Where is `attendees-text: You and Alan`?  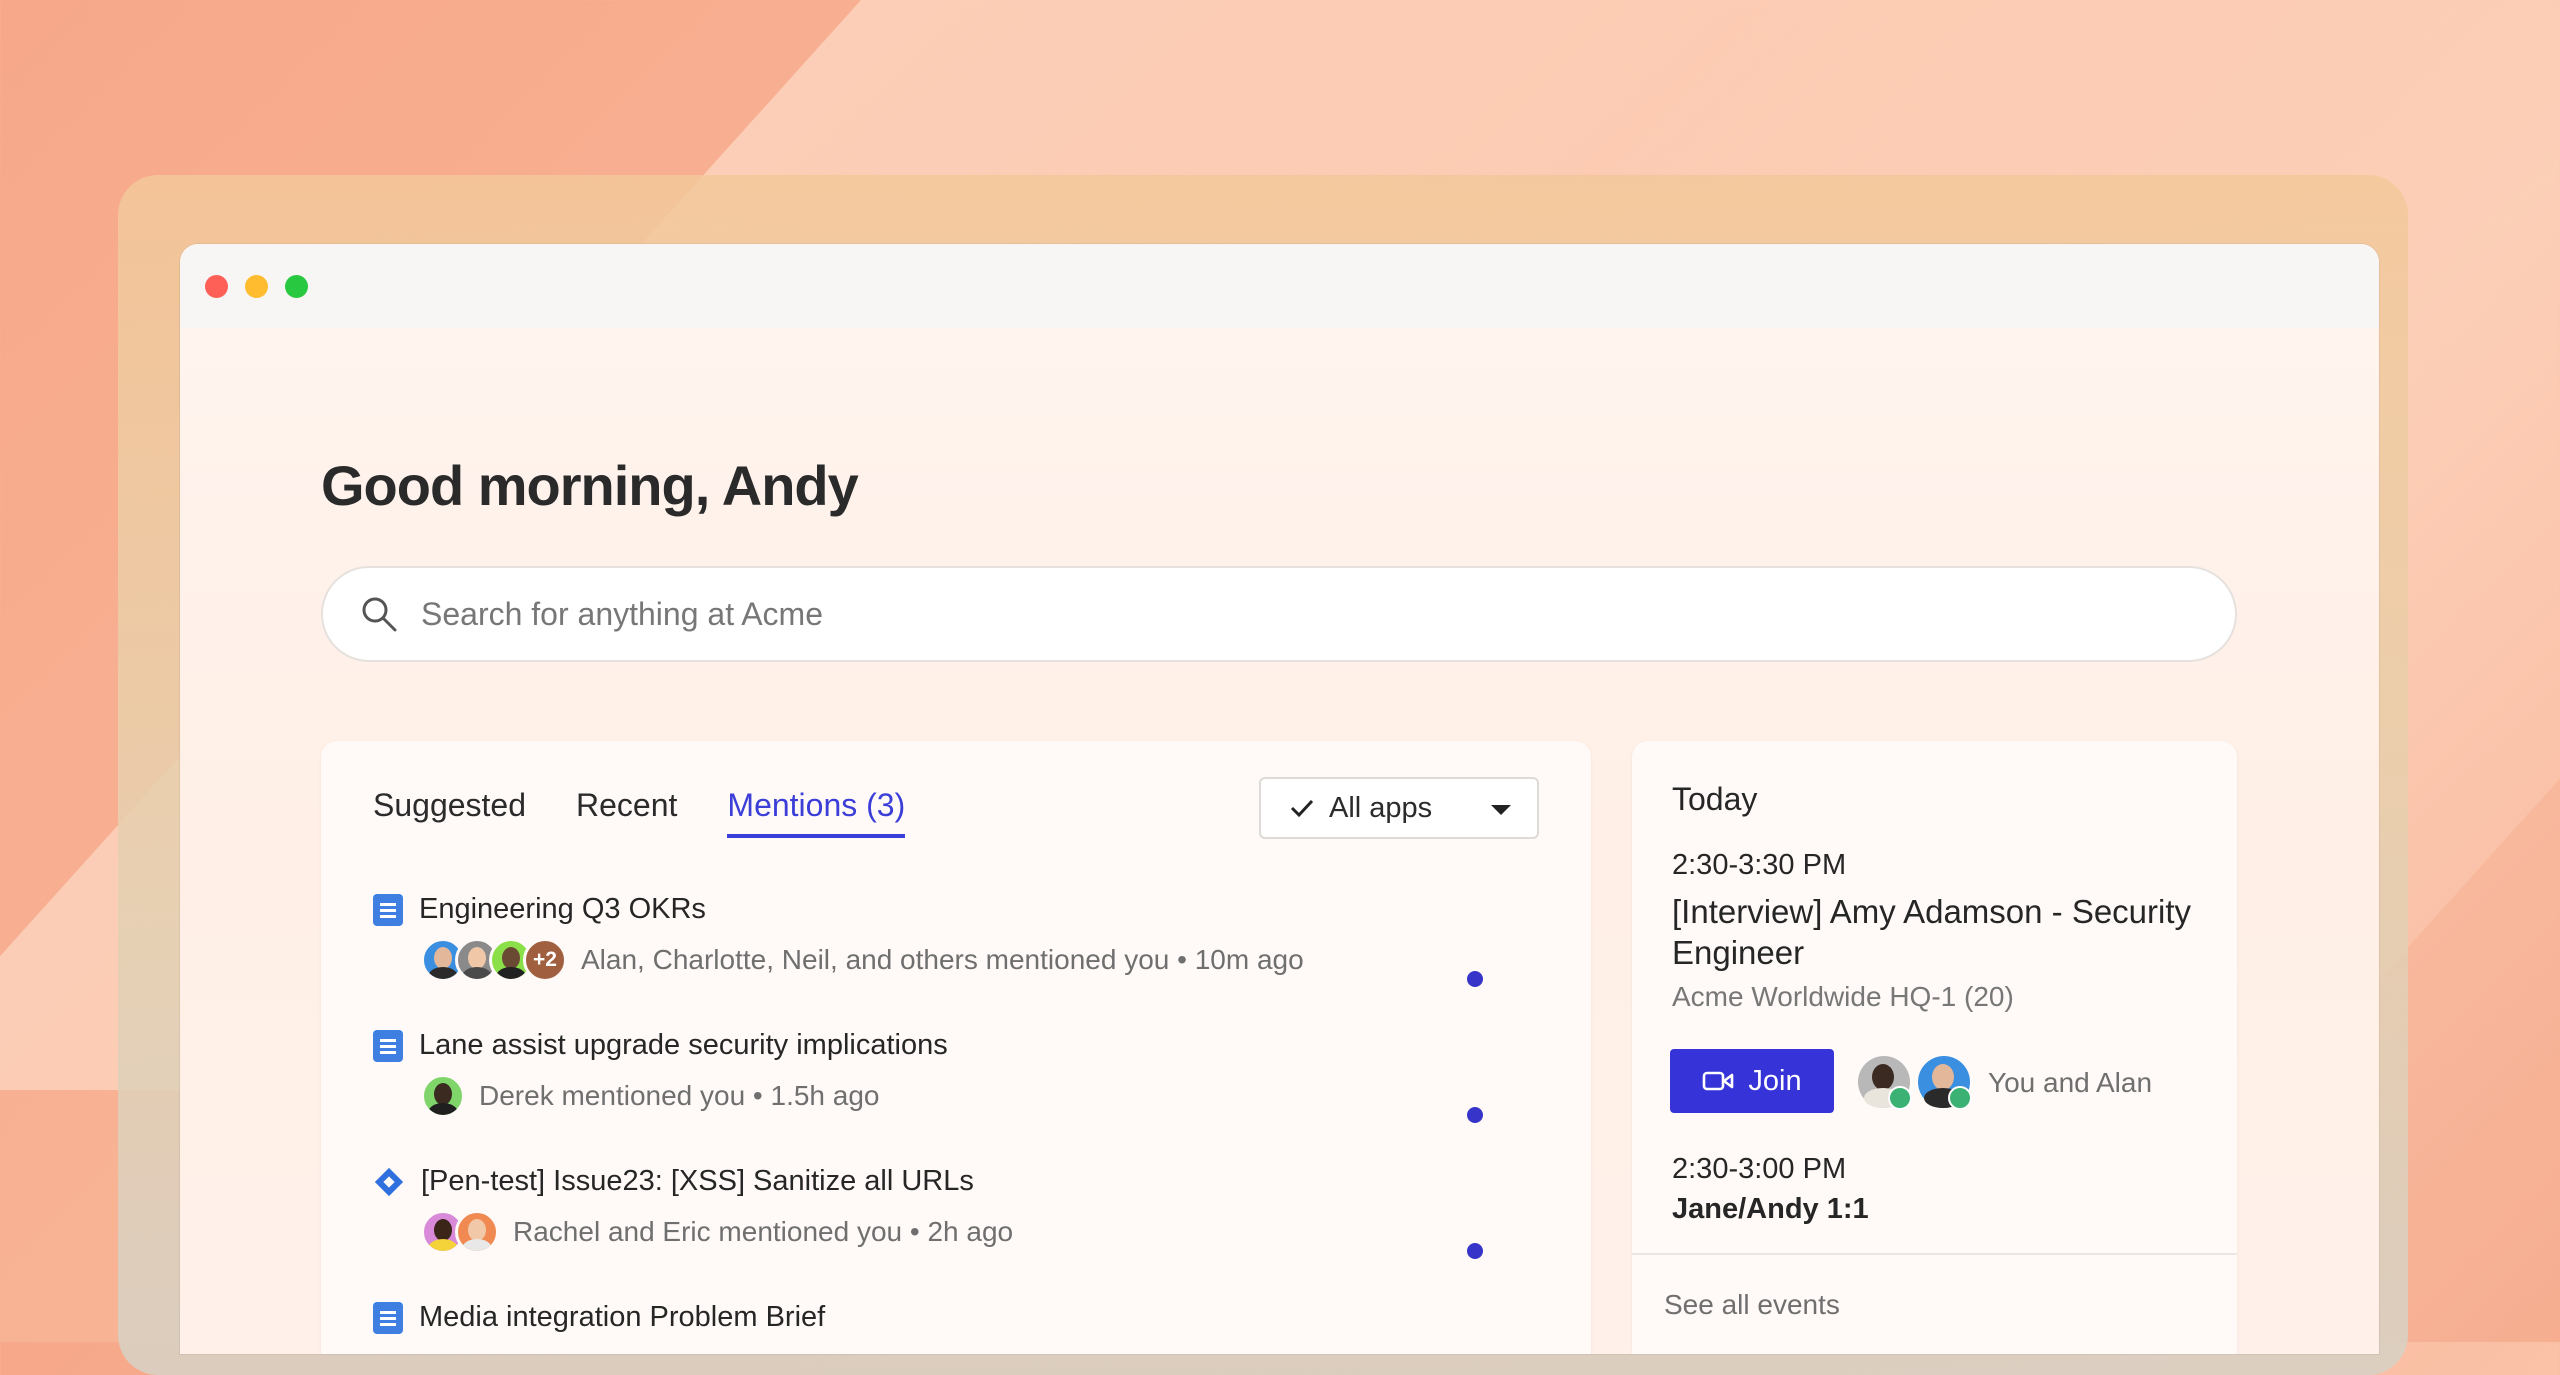
attendees-text: You and Alan is located at coordinates (2070, 1082).